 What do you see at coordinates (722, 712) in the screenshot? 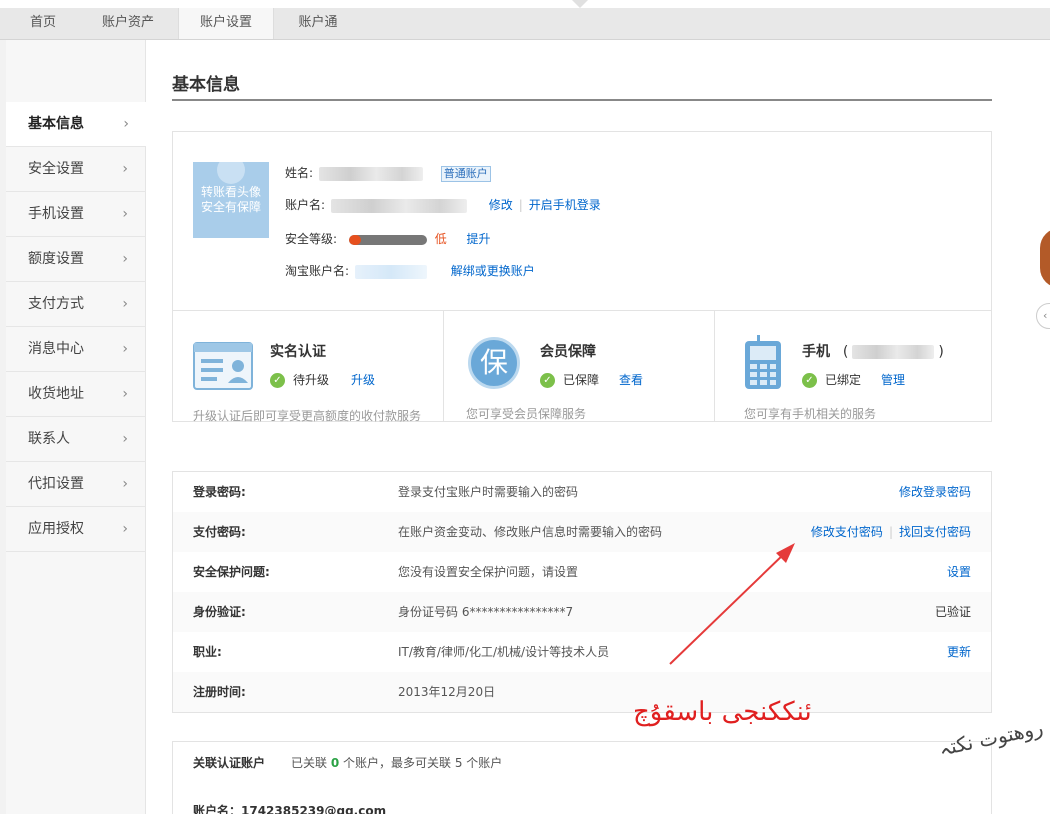
I see `annotation-text: ئنککنجی باسقۇچ` at bounding box center [722, 712].